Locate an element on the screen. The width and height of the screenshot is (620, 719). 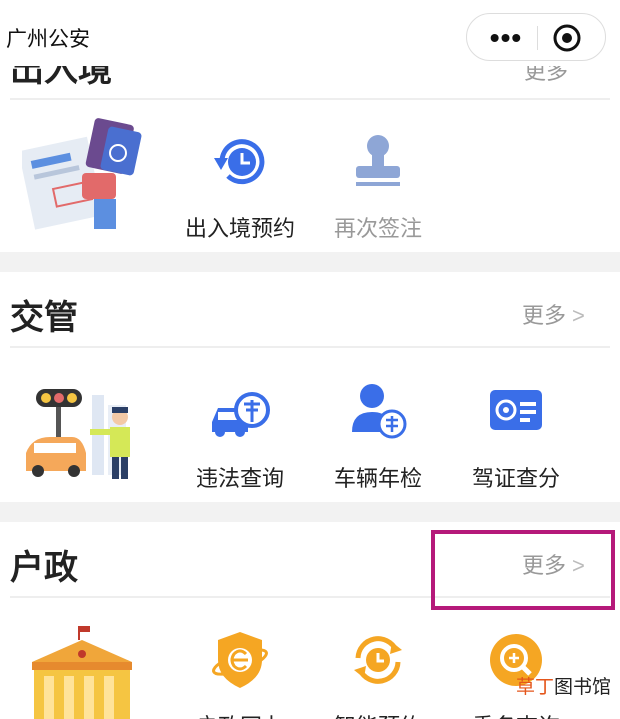
annual-inspection-icon is located at coordinates (379, 411).